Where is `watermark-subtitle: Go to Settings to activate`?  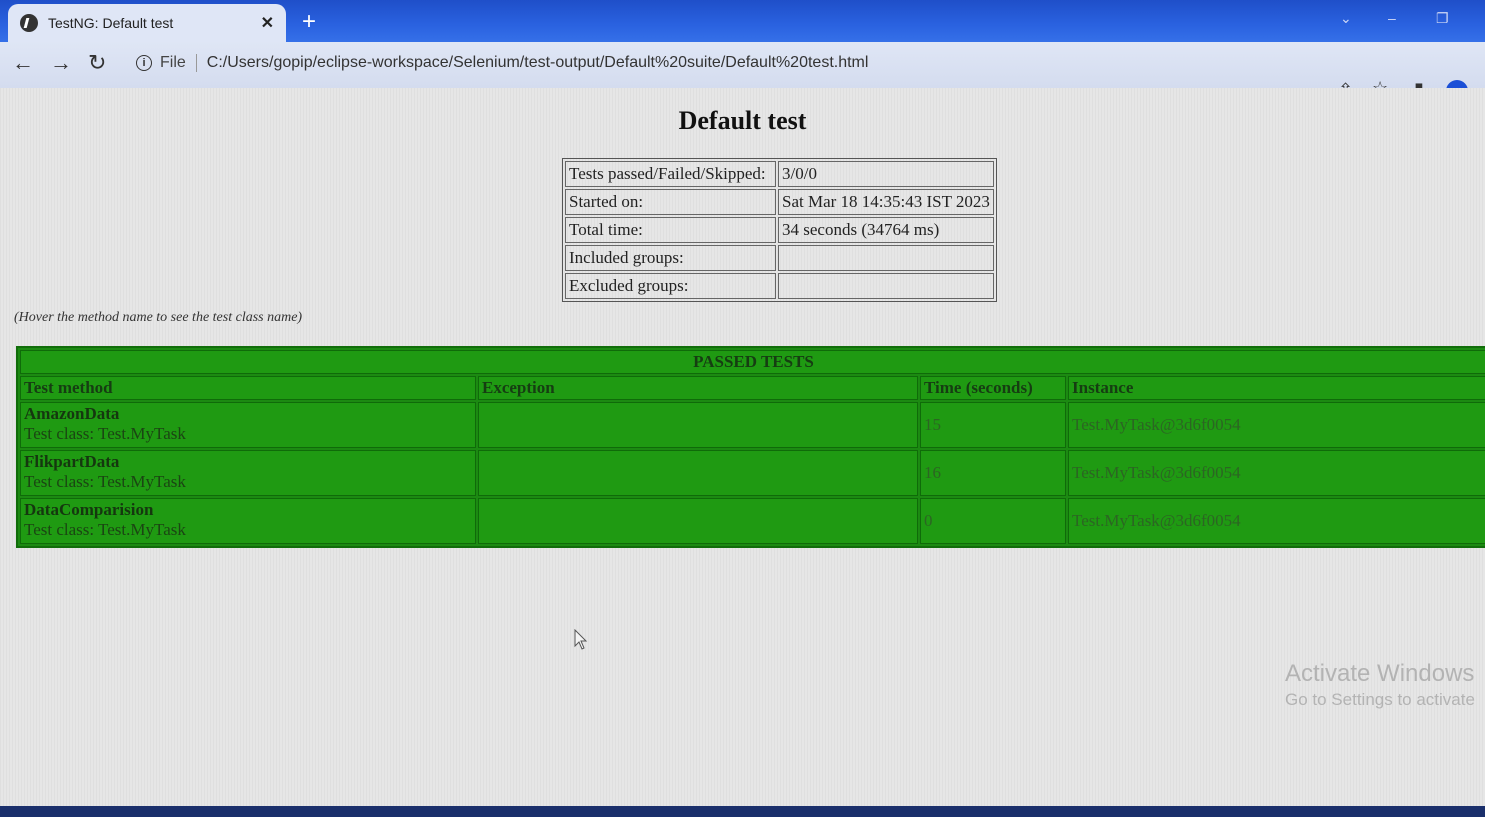 watermark-subtitle: Go to Settings to activate is located at coordinates (1380, 699).